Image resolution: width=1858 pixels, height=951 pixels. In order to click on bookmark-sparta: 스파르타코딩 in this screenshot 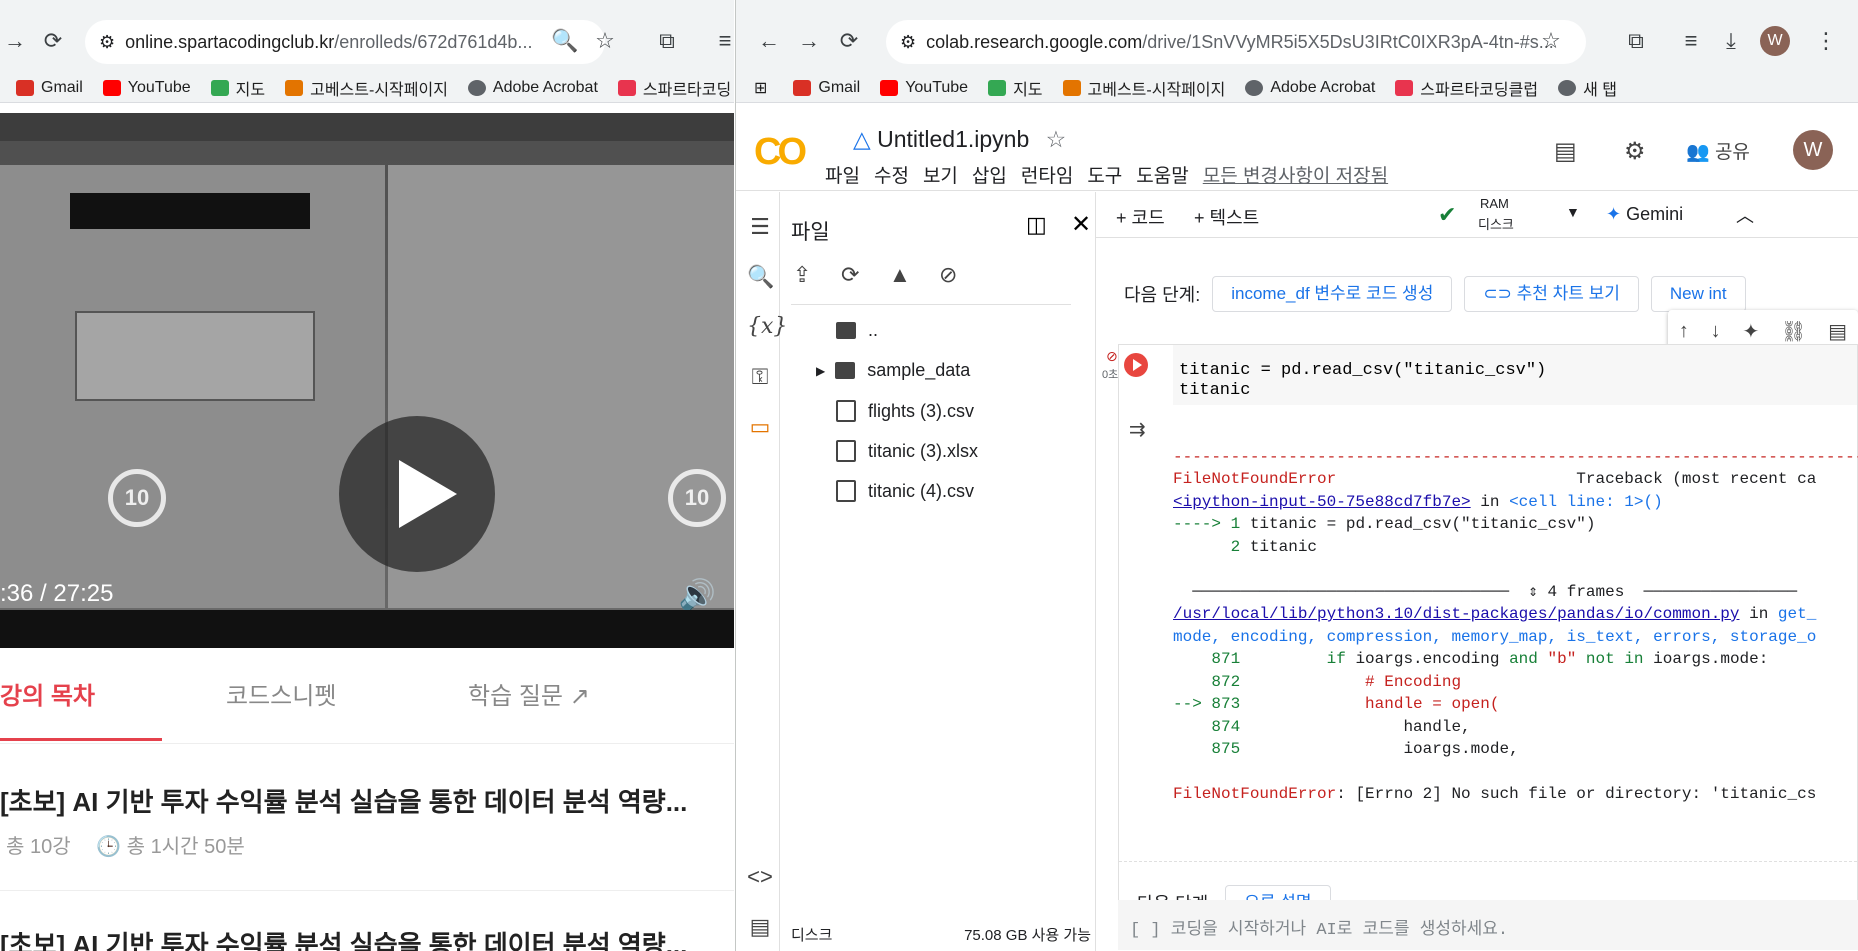, I will do `click(674, 88)`.